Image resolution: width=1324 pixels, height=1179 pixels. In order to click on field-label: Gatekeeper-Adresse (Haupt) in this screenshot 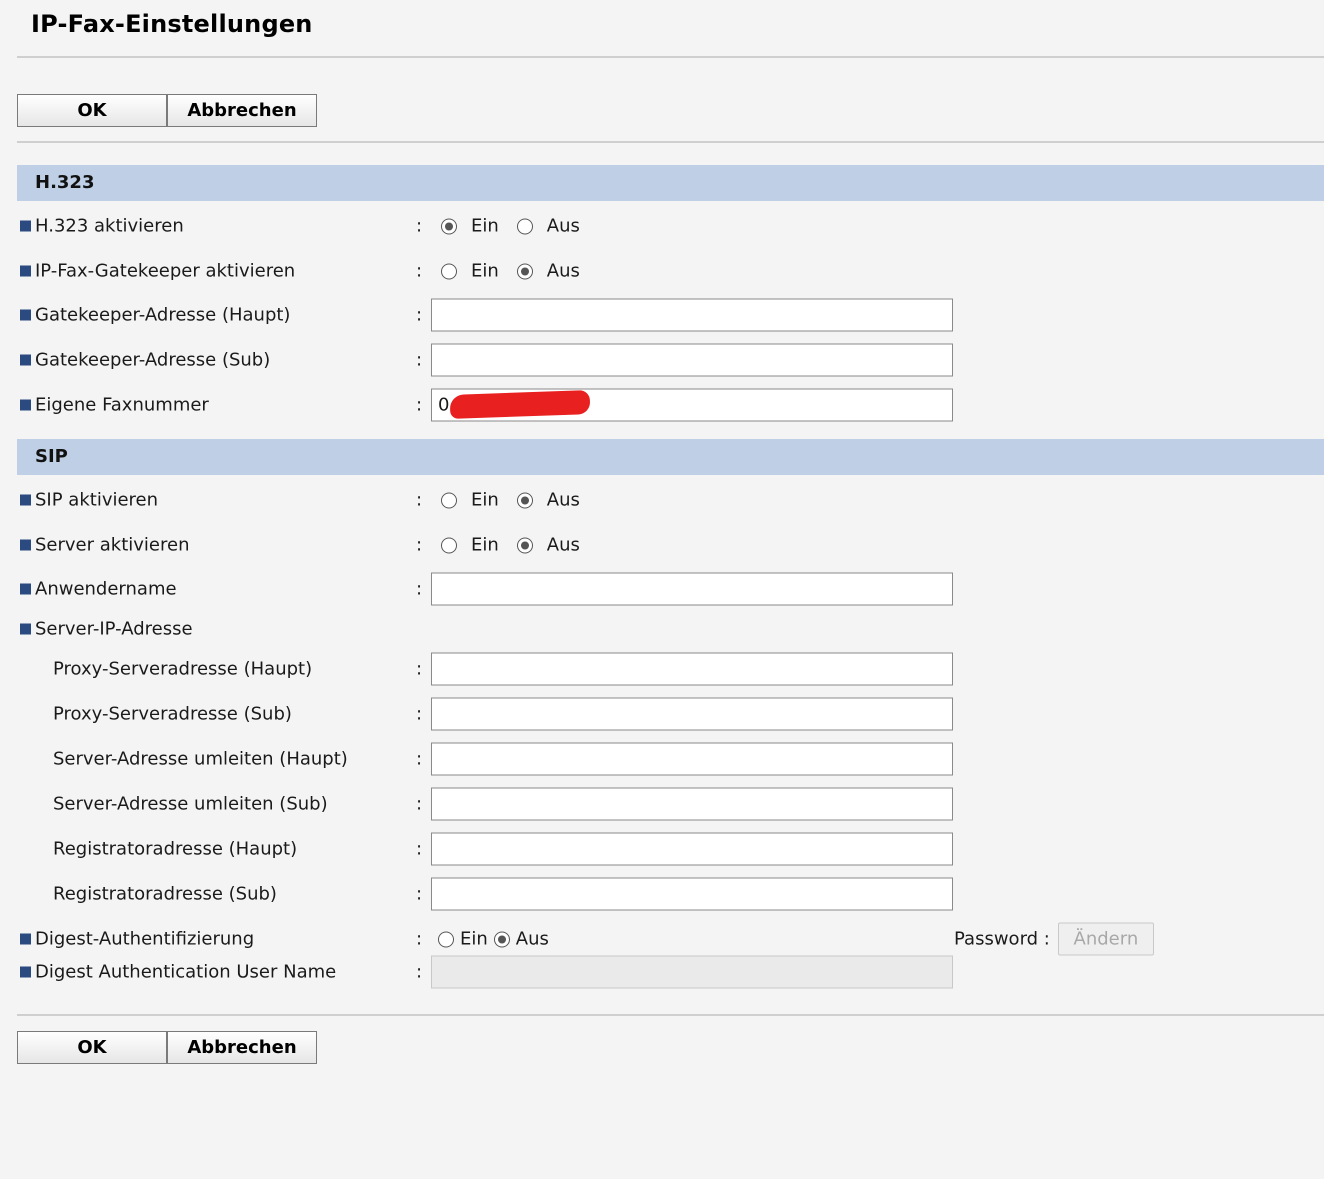, I will do `click(163, 315)`.